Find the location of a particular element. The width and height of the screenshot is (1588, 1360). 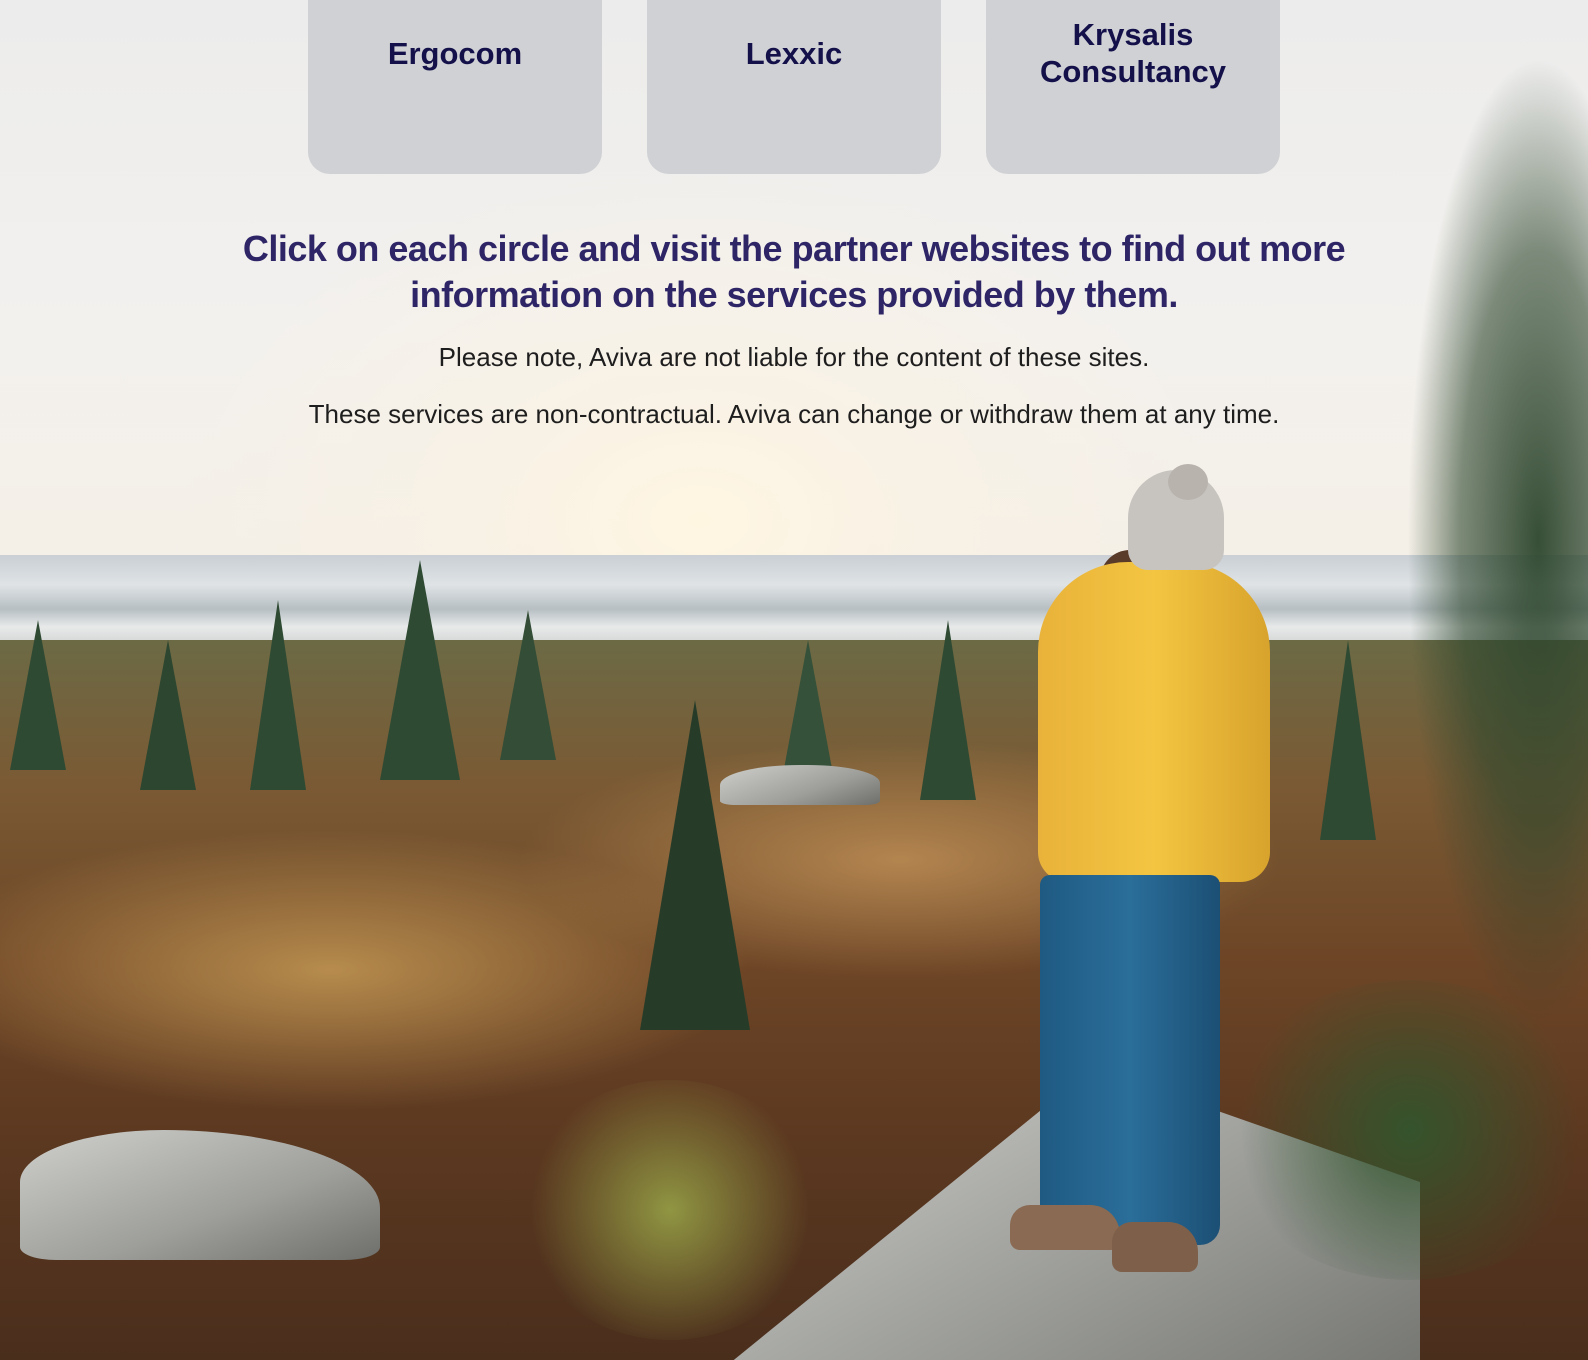

hiker-pants is located at coordinates (1130, 1060).